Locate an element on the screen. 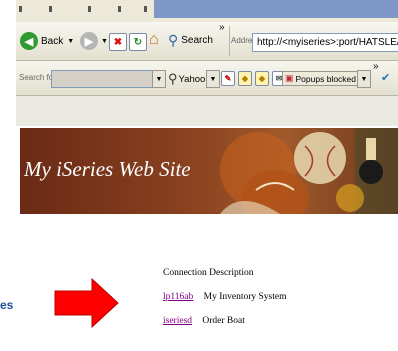  extra-icons: ✔ is located at coordinates (385, 77).